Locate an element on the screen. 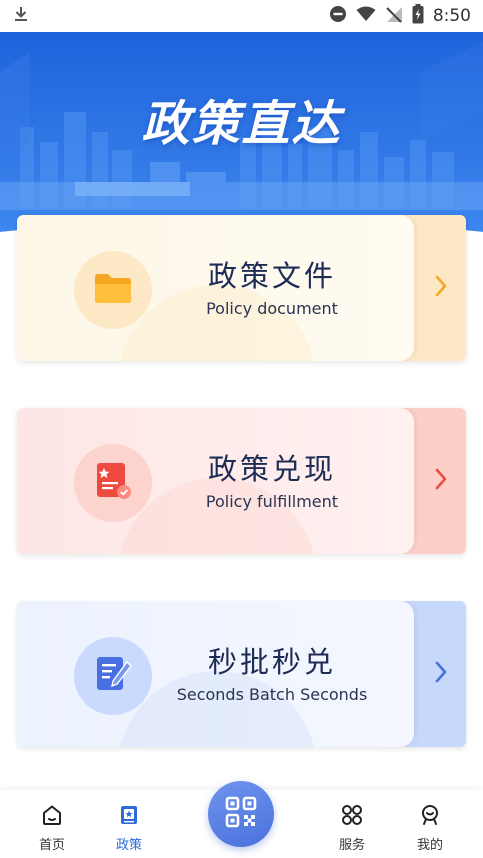 The image size is (483, 858). tab-policy: 政策 is located at coordinates (129, 828).